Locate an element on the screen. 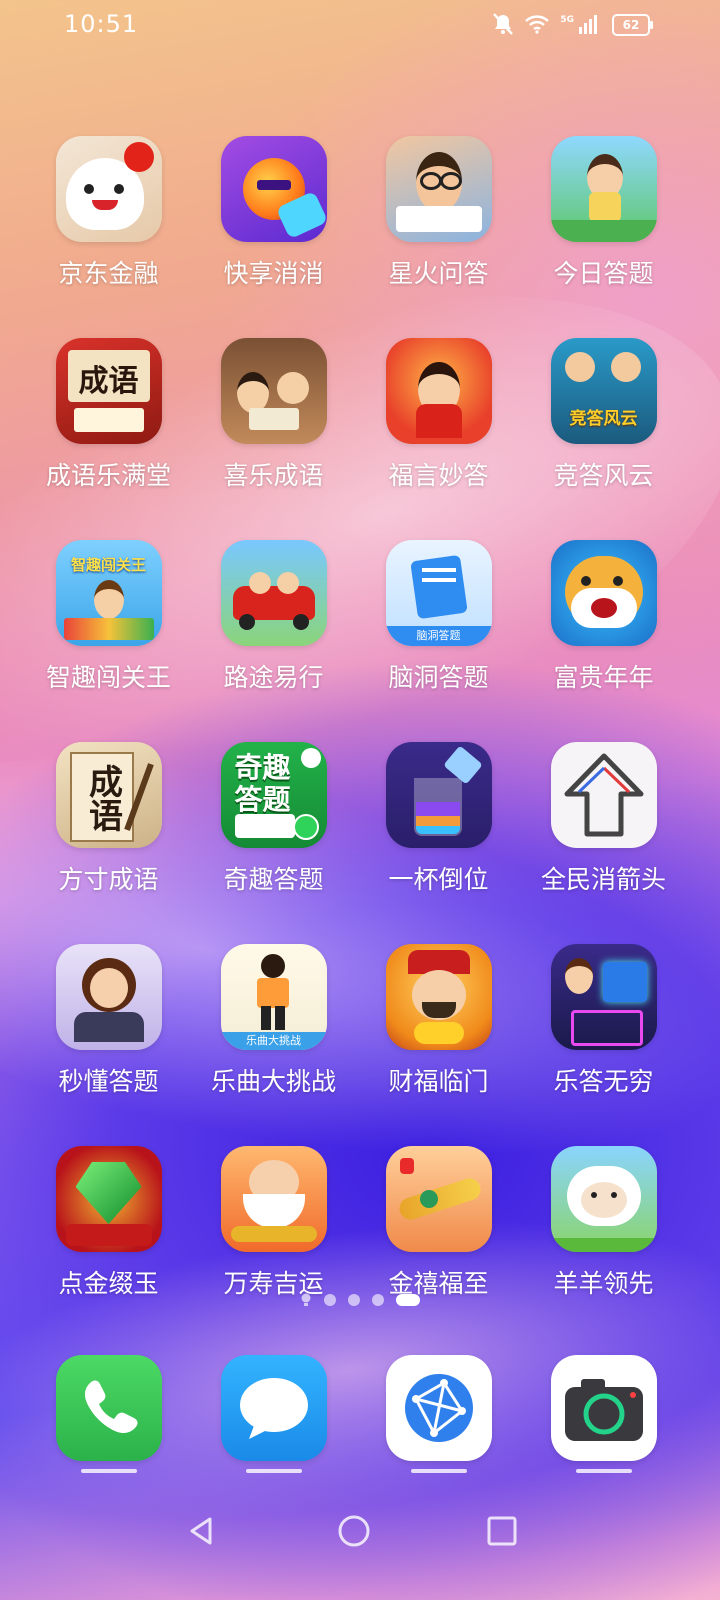 This screenshot has height=1600, width=720. app-label: 快享消消 is located at coordinates (273, 273).